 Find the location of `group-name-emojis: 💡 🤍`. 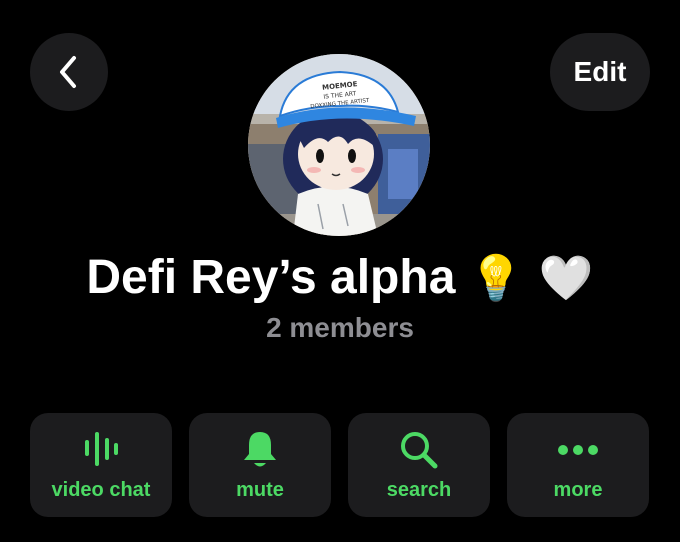

group-name-emojis: 💡 🤍 is located at coordinates (531, 278).